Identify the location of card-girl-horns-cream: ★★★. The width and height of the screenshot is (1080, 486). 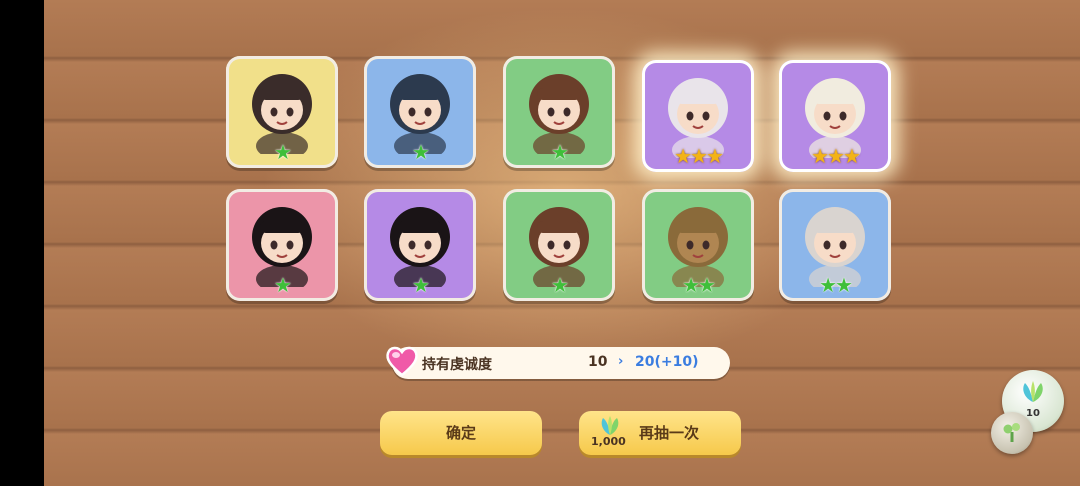
(835, 116).